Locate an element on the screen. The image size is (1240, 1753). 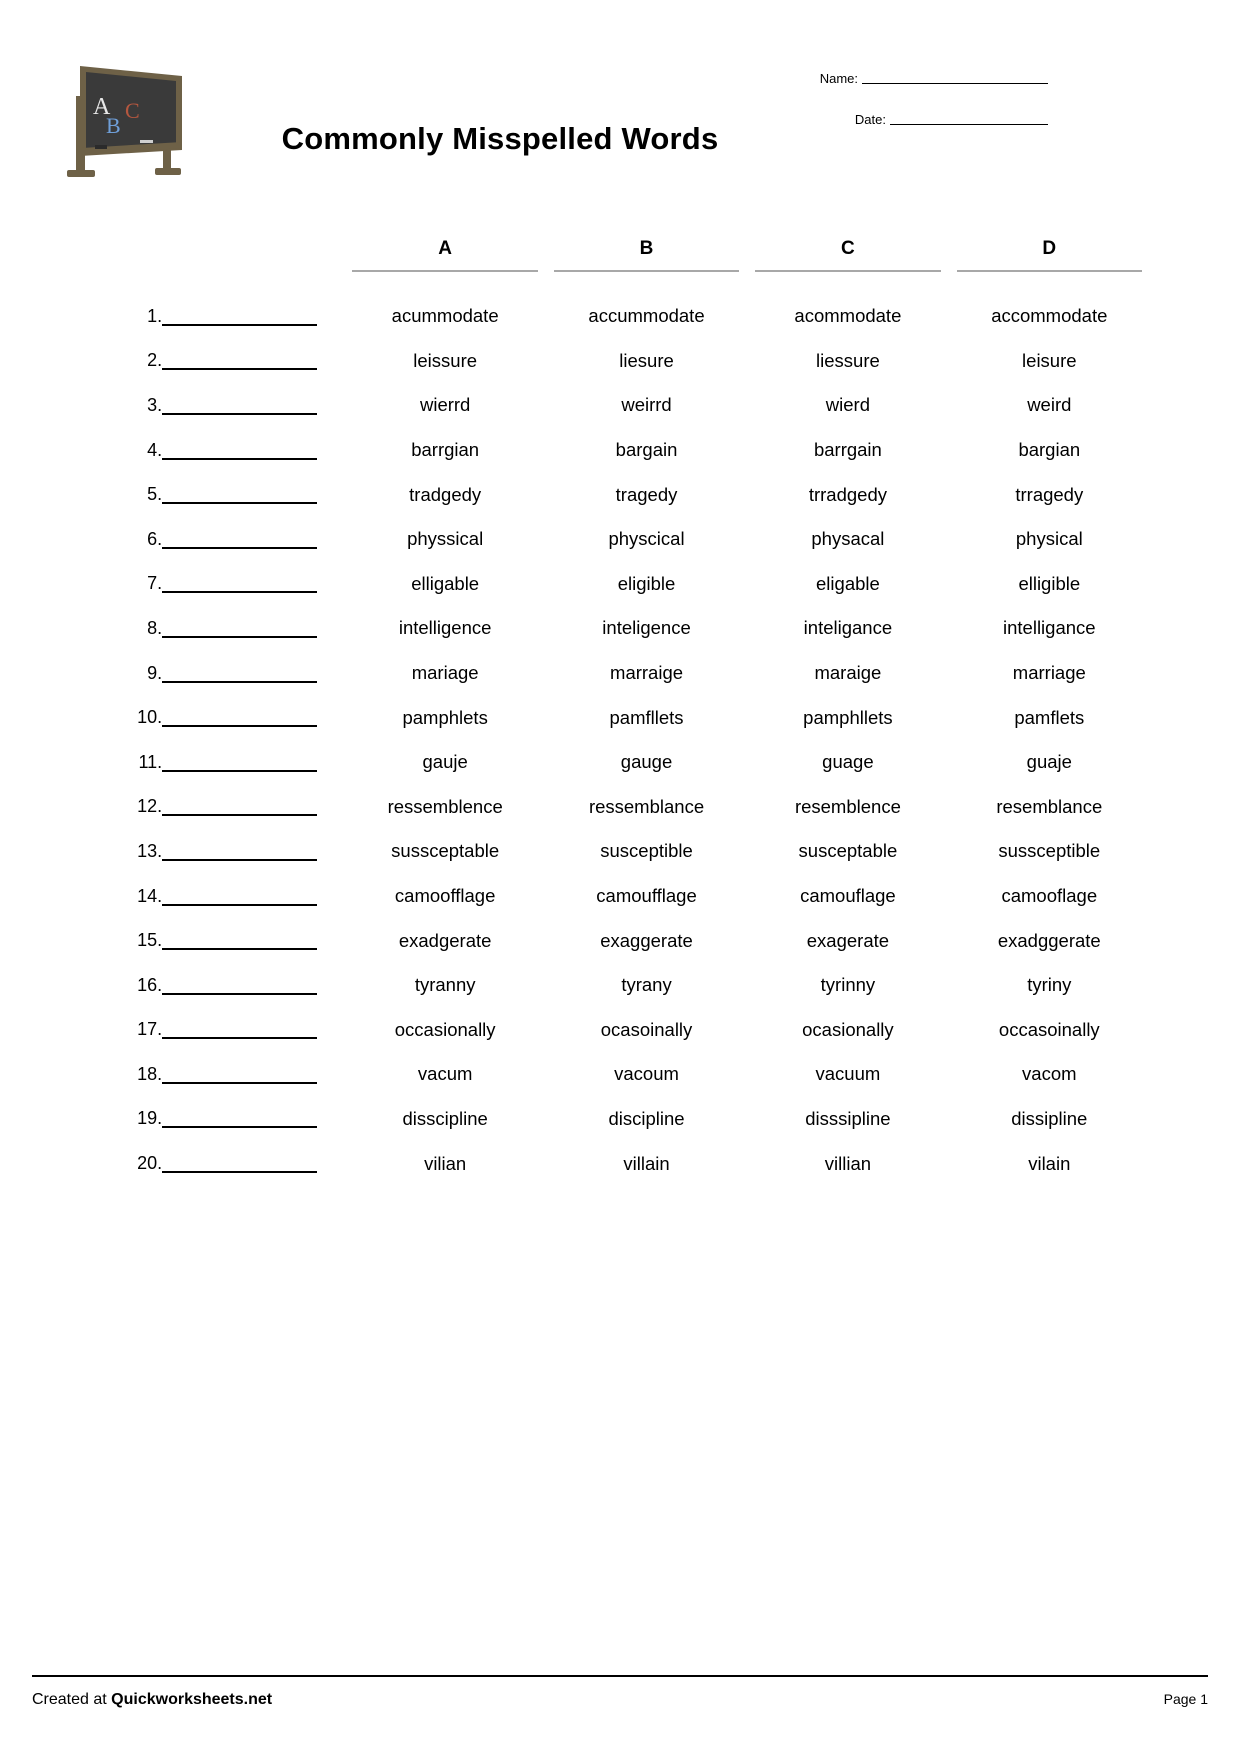
option-c: maraige is located at coordinates (847, 673).